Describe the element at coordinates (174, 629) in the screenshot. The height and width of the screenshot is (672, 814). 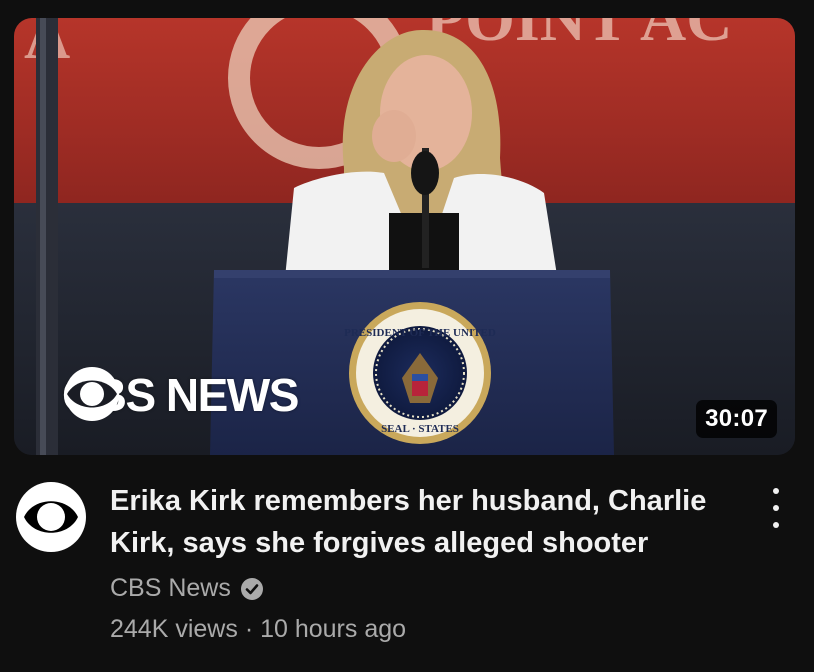
I see `view-count: 244K views` at that location.